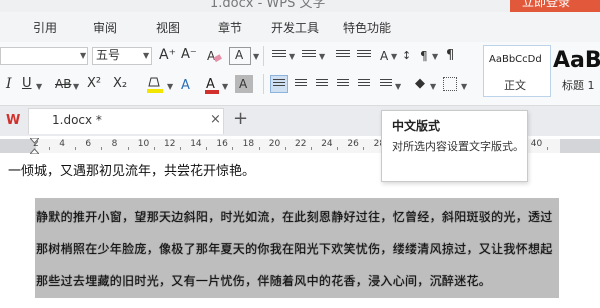 This screenshot has height=308, width=600. Describe the element at coordinates (239, 55) in the screenshot. I see `text-effect-glyph: A` at that location.